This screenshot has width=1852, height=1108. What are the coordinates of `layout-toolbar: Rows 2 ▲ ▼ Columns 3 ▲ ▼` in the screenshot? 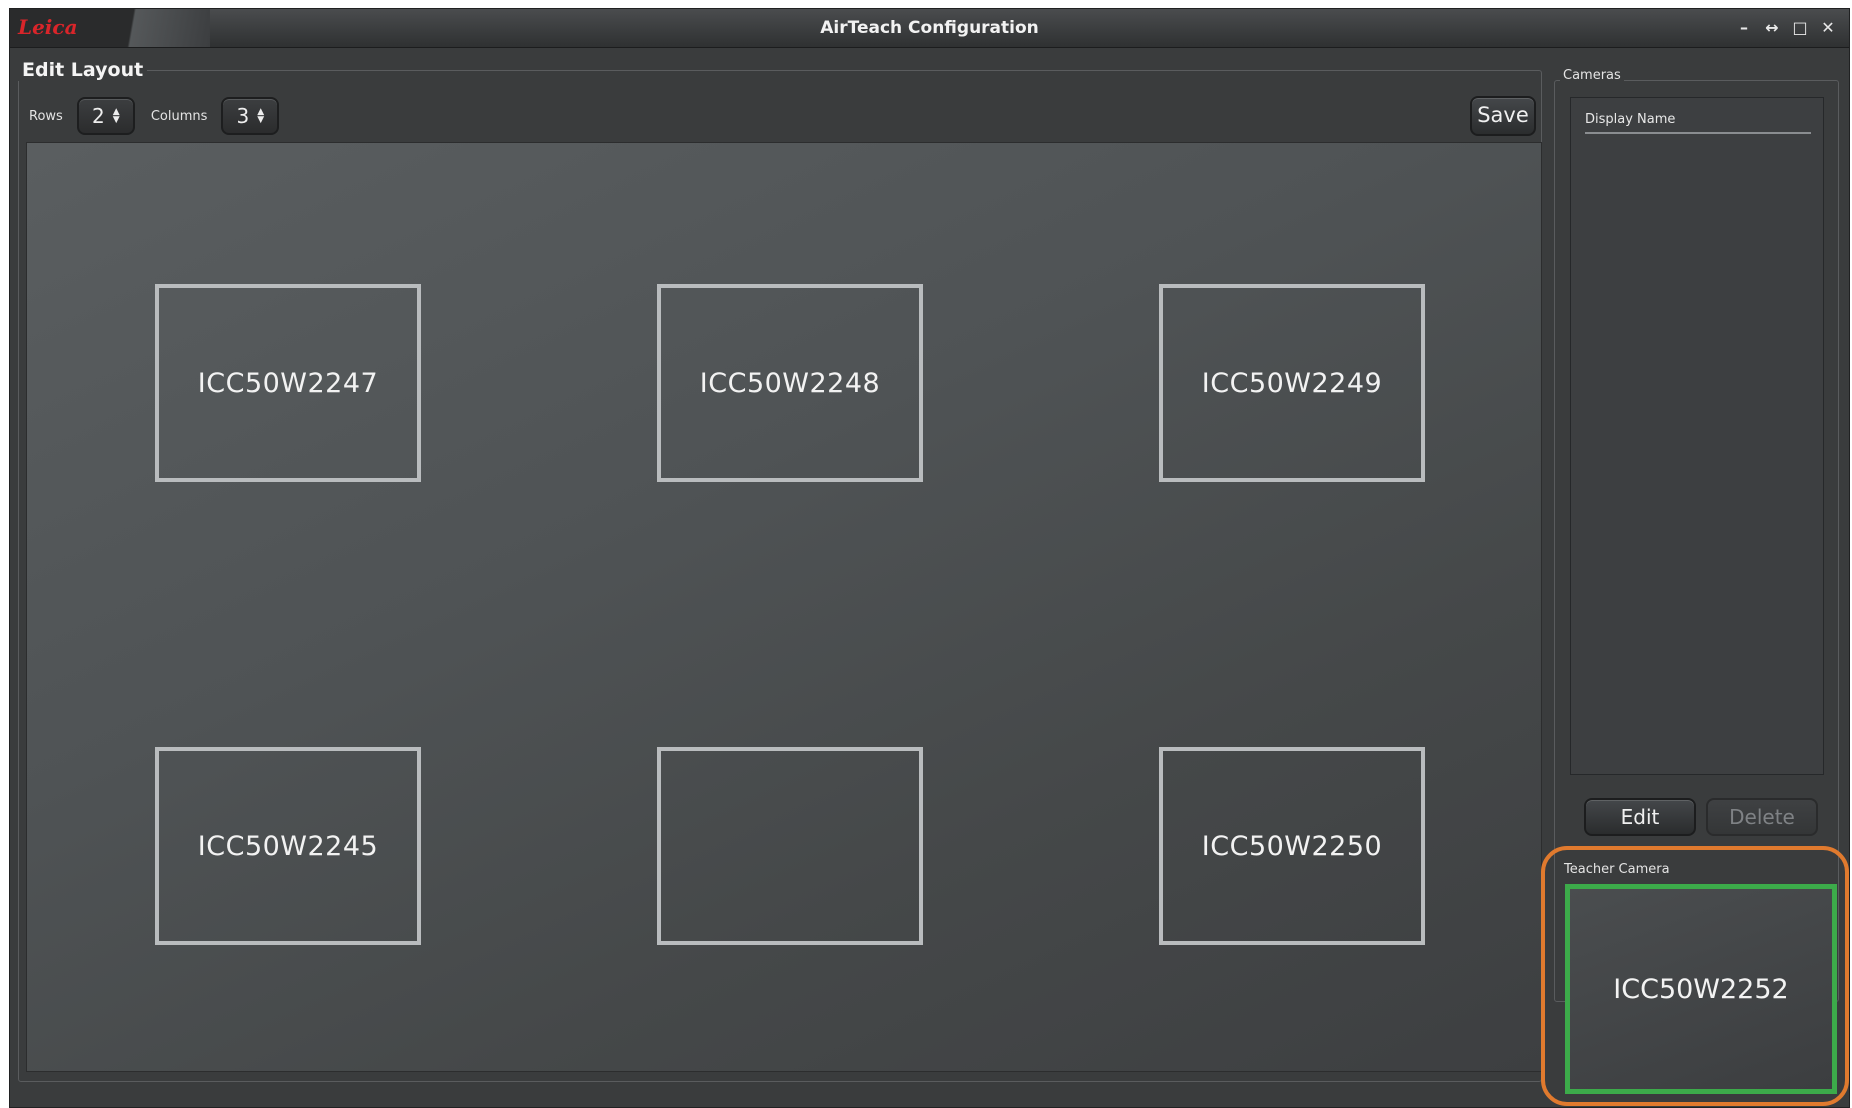 It's located at (154, 116).